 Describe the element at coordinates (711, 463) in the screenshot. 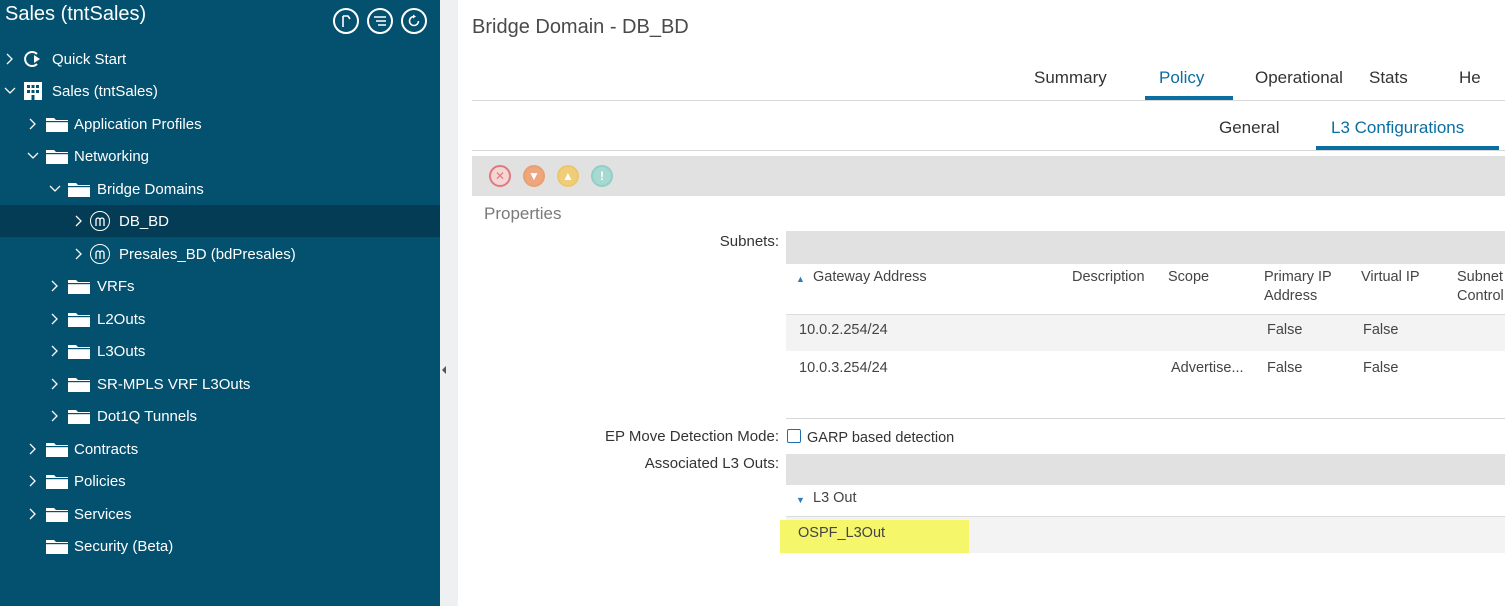

I see `associated-l3-outs-label: Associated L3 Outs:` at that location.